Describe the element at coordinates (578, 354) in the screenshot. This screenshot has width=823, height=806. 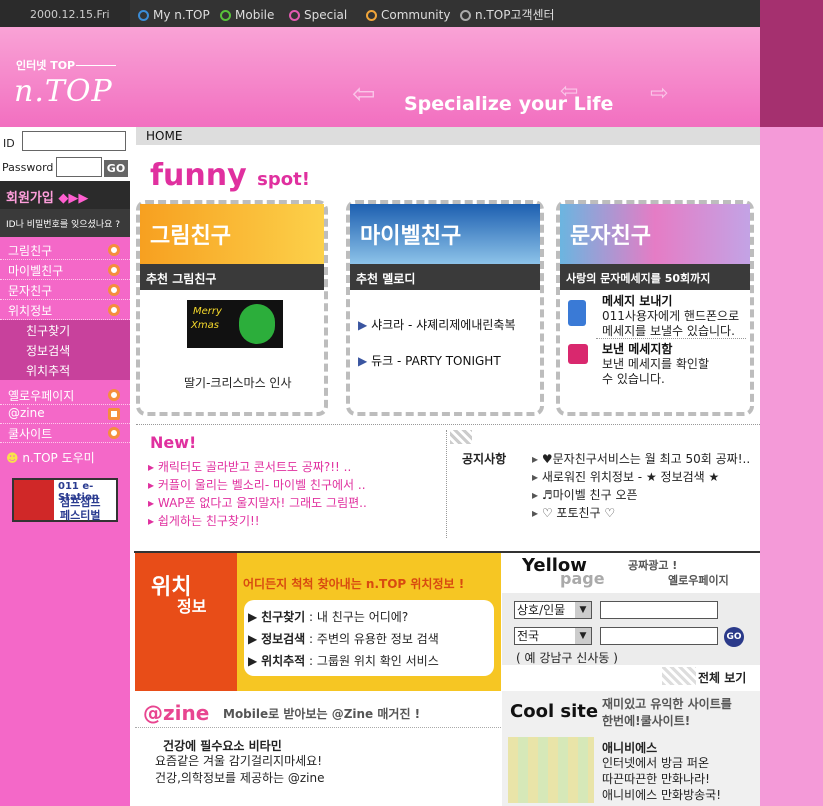
I see `mailbox-icon` at that location.